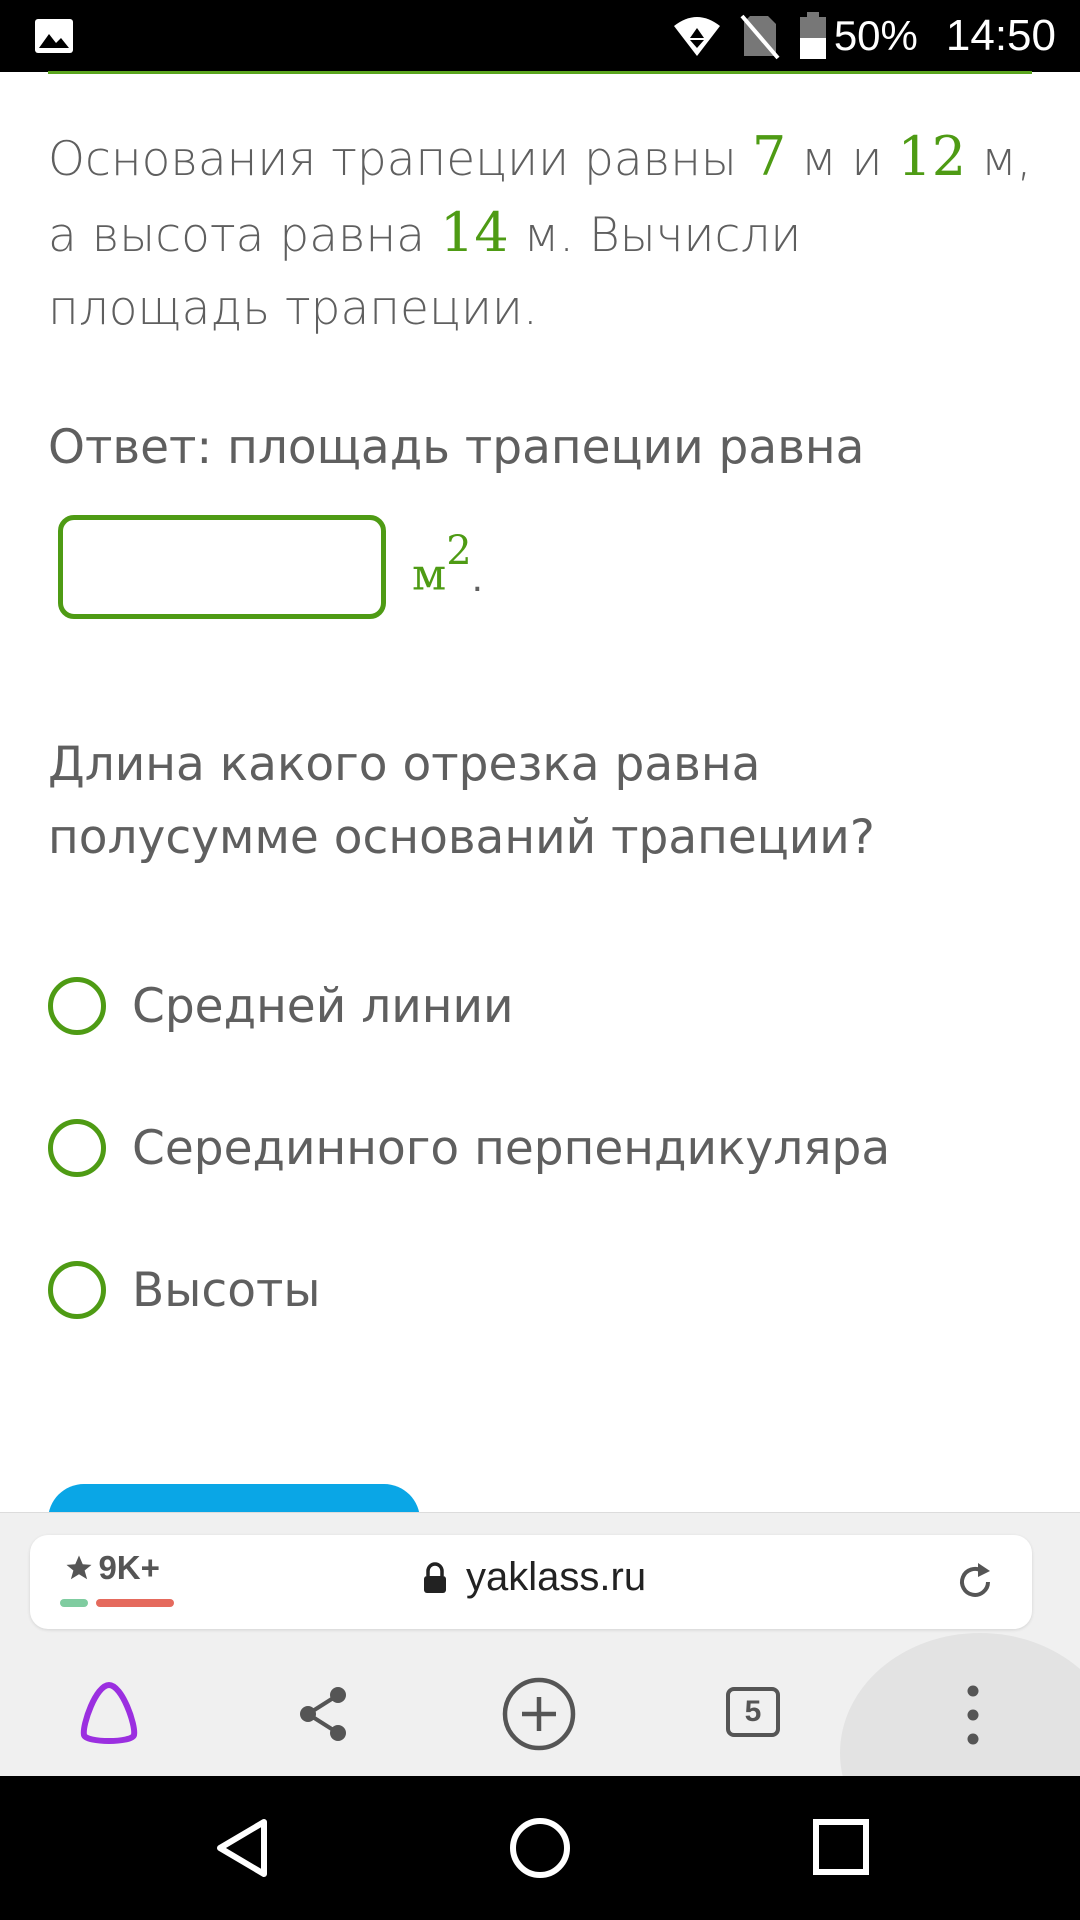  Describe the element at coordinates (477, 578) in the screenshot. I see `answer-end: .` at that location.